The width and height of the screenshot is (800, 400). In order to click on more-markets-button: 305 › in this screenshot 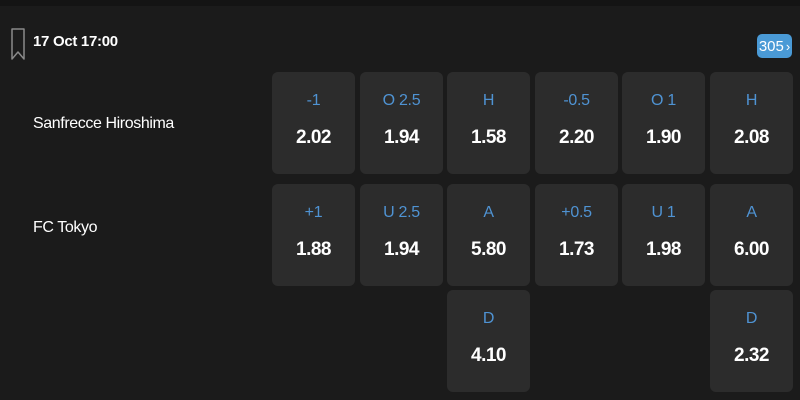, I will do `click(774, 46)`.